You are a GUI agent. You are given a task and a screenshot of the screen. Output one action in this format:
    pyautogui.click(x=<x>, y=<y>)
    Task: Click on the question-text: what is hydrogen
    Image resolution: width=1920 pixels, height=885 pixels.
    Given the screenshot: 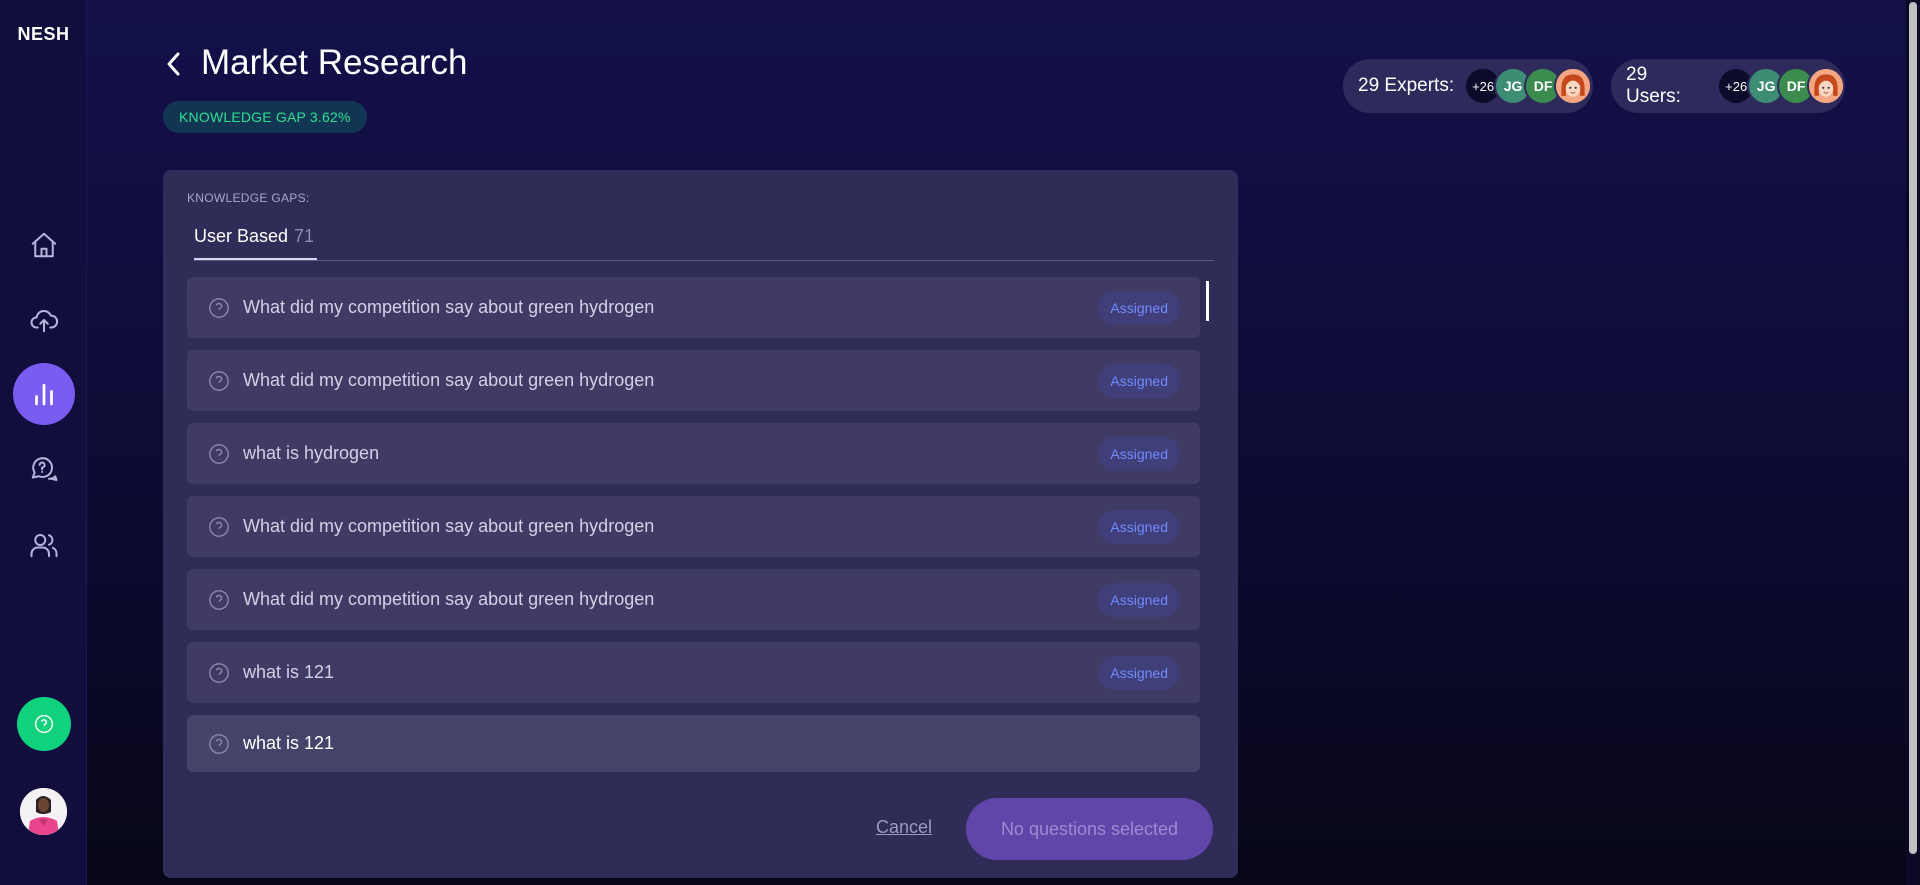 What is the action you would take?
    pyautogui.click(x=311, y=453)
    